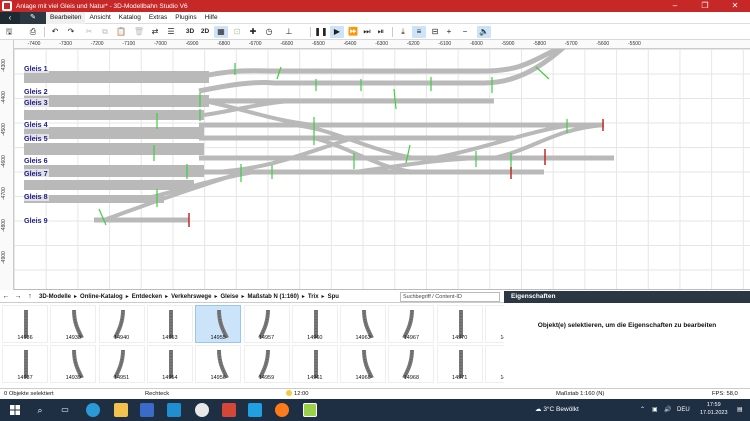 This screenshot has width=750, height=421. I want to click on track-label-gleis-1: Gleis 1, so click(36, 68).